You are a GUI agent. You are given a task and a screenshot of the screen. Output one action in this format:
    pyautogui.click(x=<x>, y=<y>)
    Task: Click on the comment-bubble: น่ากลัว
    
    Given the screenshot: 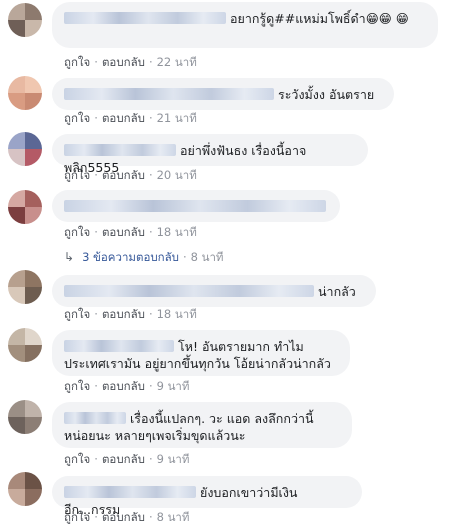 What is the action you would take?
    pyautogui.click(x=214, y=291)
    